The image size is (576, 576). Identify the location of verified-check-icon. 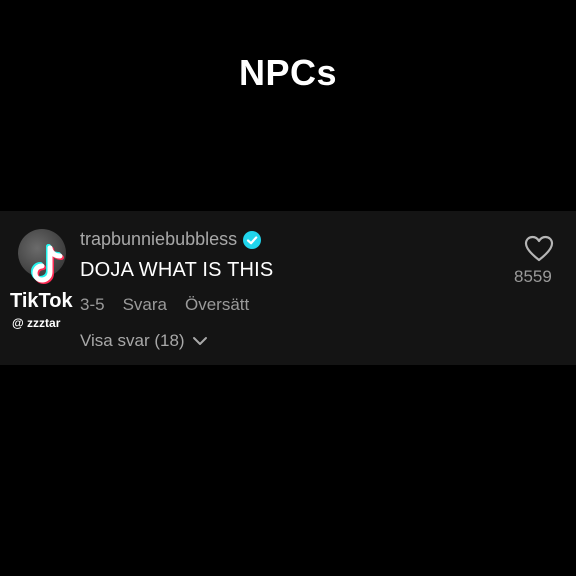
(252, 239).